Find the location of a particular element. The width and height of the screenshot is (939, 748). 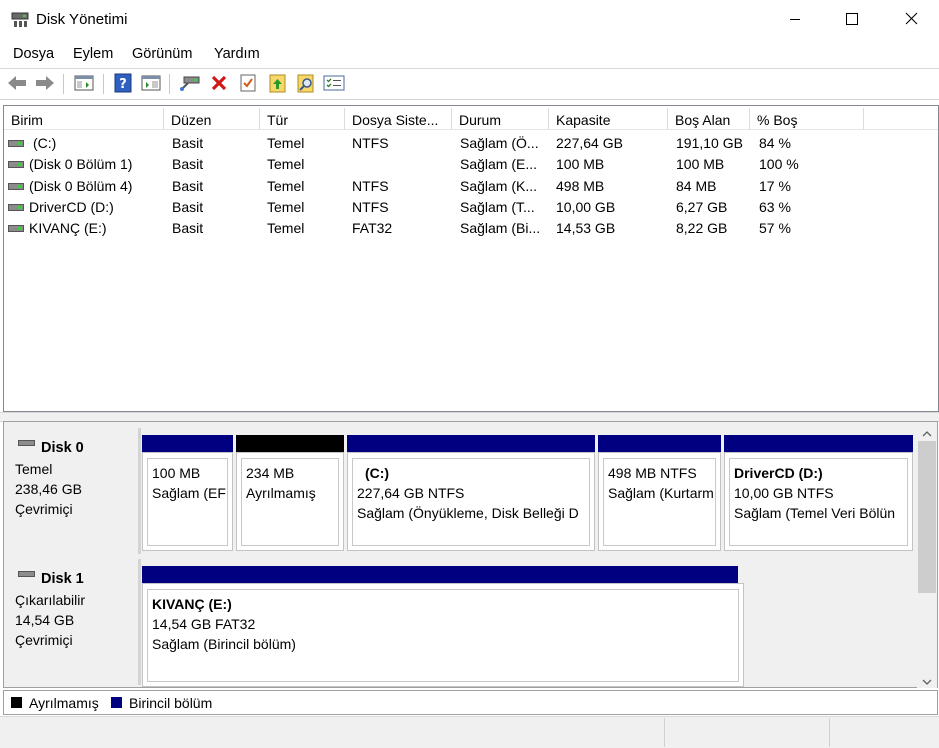

connect-disk-button is located at coordinates (190, 84).